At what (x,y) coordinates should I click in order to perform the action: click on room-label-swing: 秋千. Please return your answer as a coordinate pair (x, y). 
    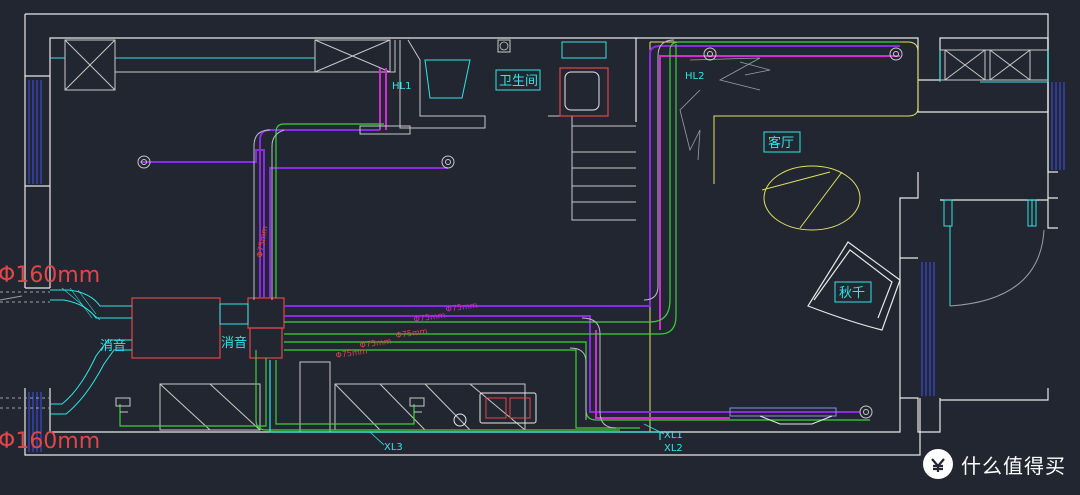
    Looking at the image, I should click on (852, 293).